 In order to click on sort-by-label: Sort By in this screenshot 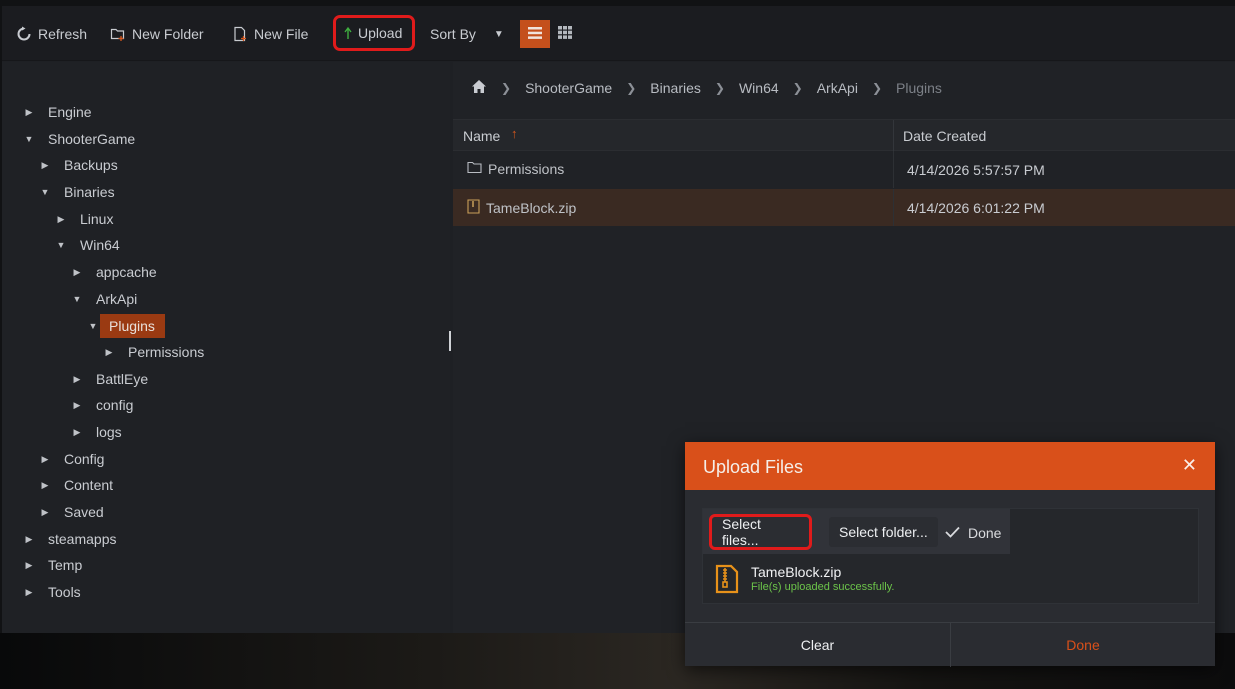, I will do `click(453, 34)`.